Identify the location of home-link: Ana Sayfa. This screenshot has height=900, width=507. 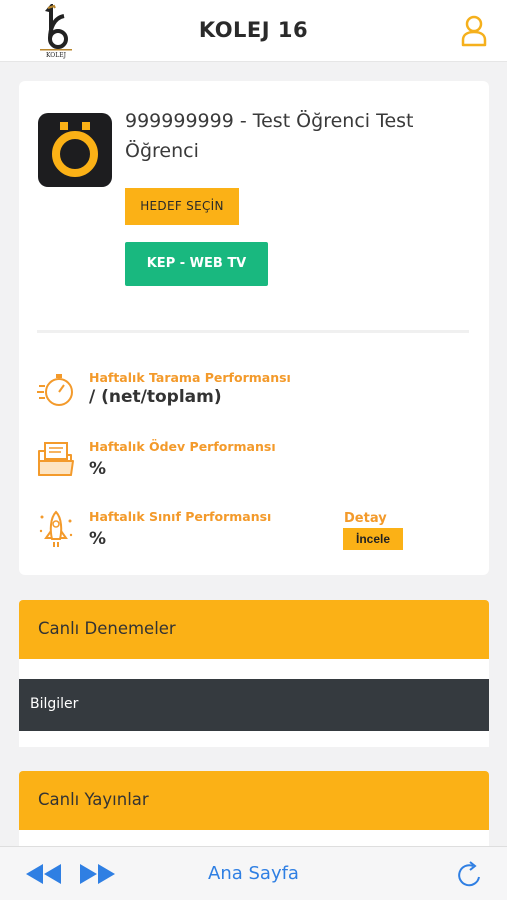
(253, 873).